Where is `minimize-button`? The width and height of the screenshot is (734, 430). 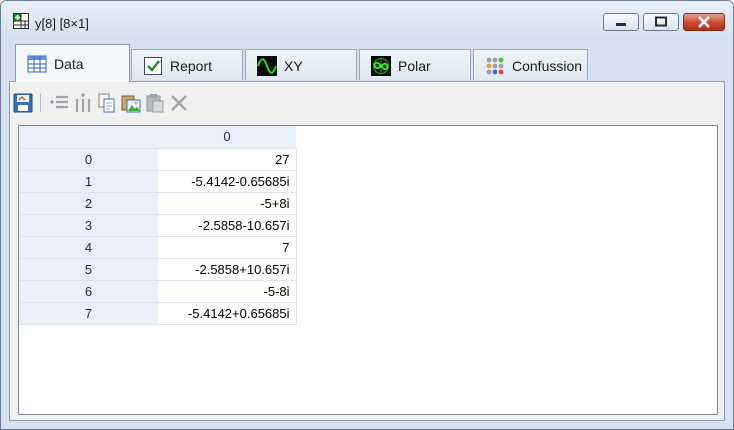
minimize-button is located at coordinates (621, 22).